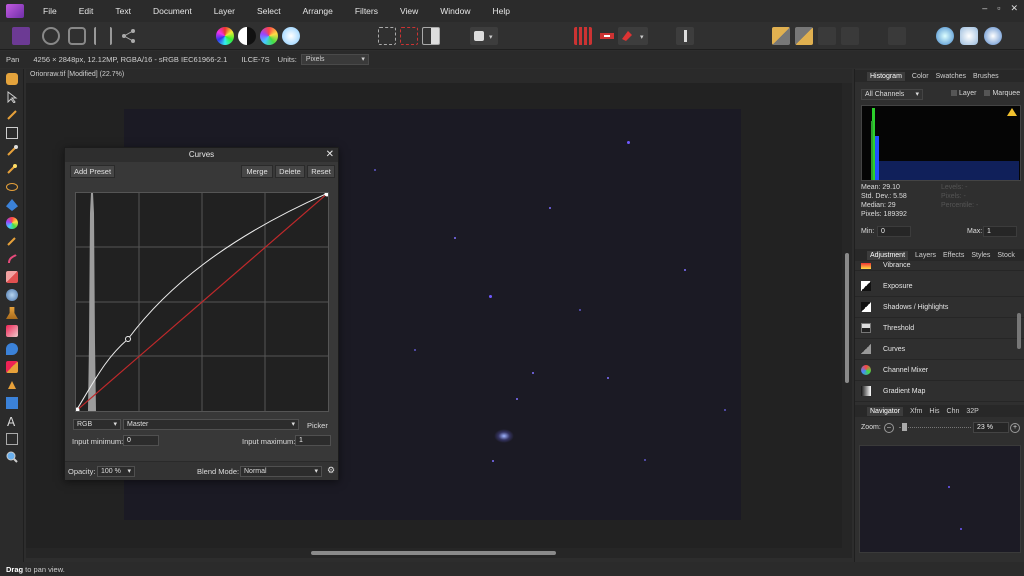 The height and width of the screenshot is (576, 1024). What do you see at coordinates (141, 440) in the screenshot?
I see `input-min-field: 0` at bounding box center [141, 440].